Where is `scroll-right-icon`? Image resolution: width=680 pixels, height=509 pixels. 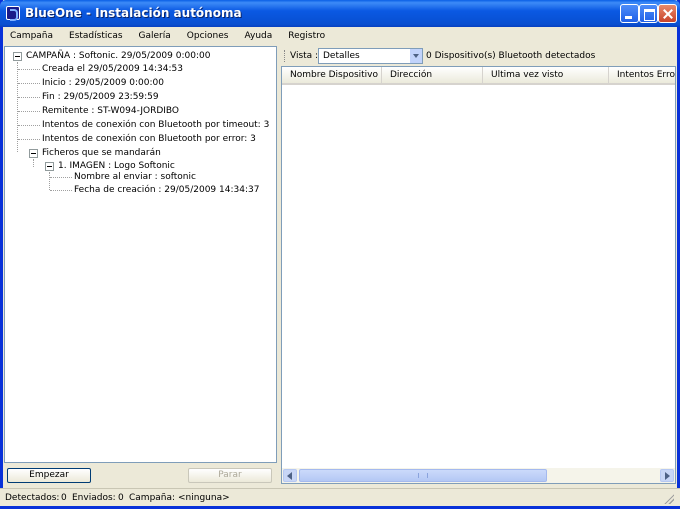
scroll-right-icon is located at coordinates (667, 475).